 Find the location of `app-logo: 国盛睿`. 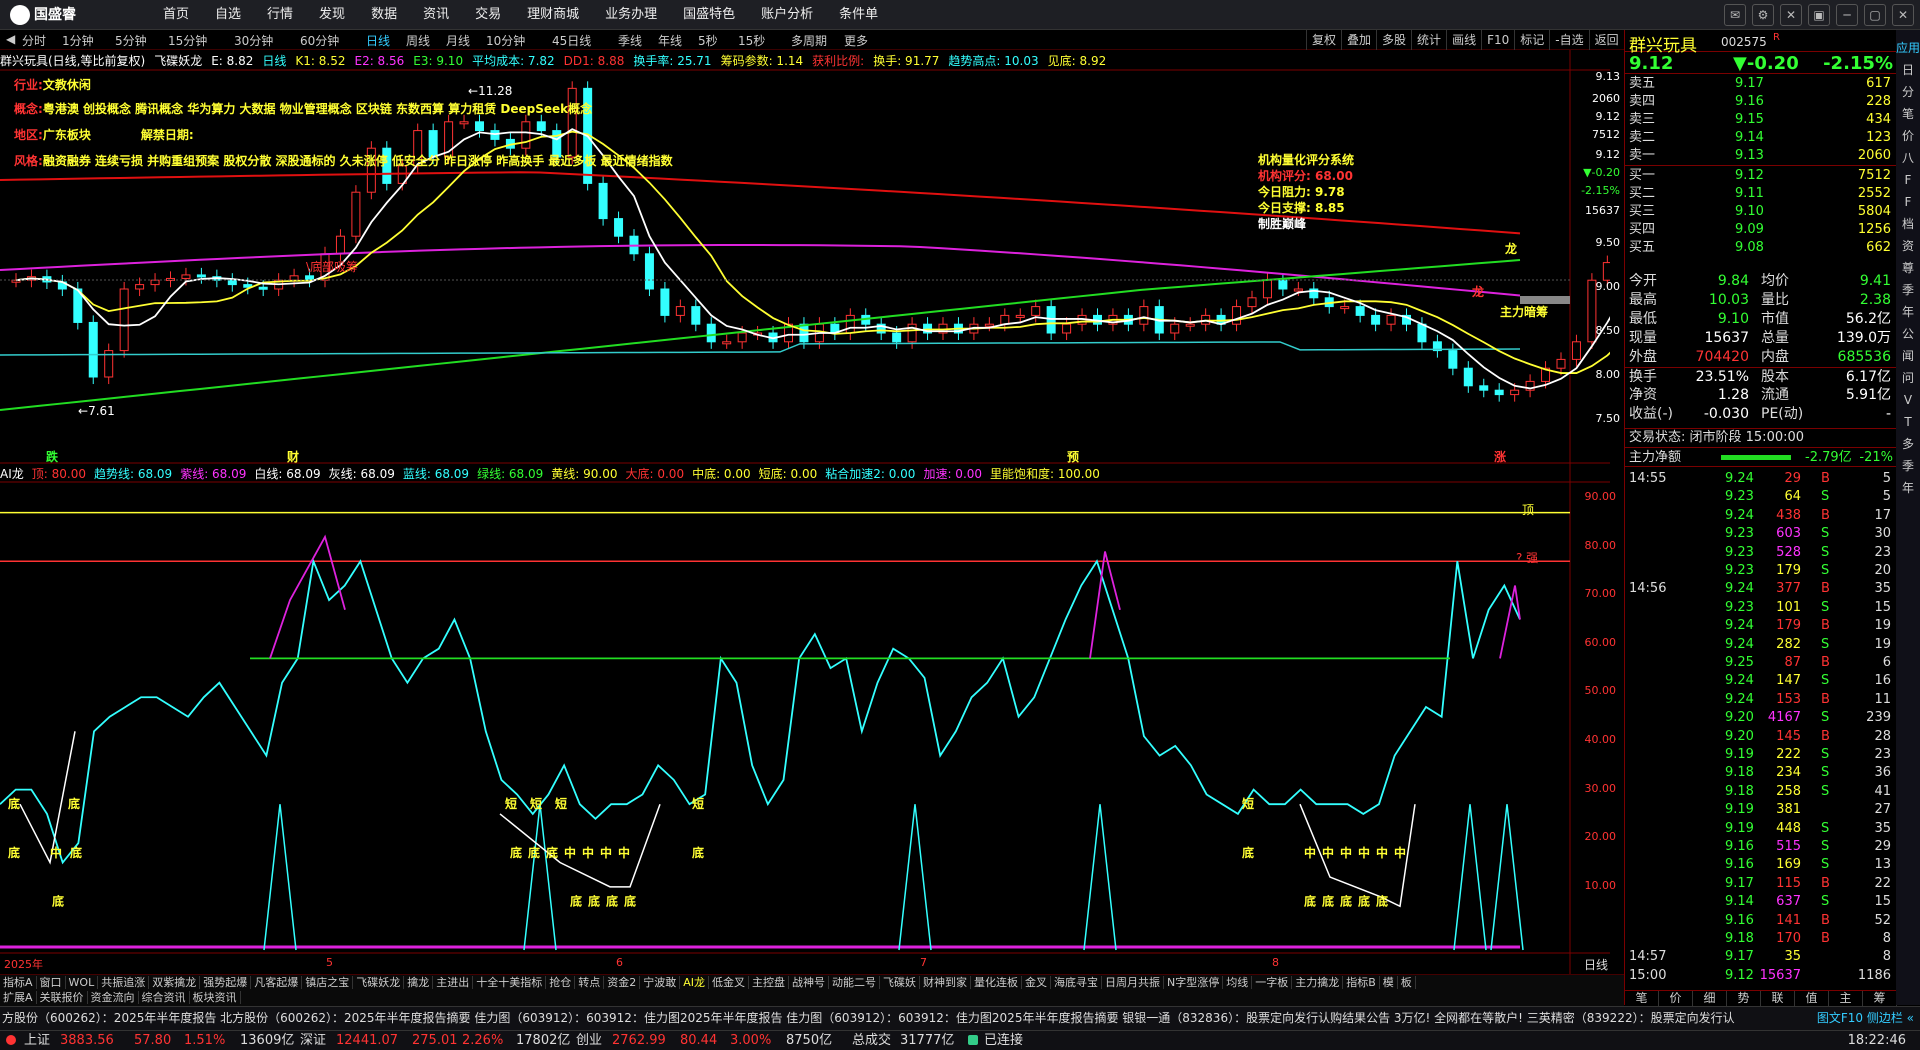

app-logo: 国盛睿 is located at coordinates (50, 15).